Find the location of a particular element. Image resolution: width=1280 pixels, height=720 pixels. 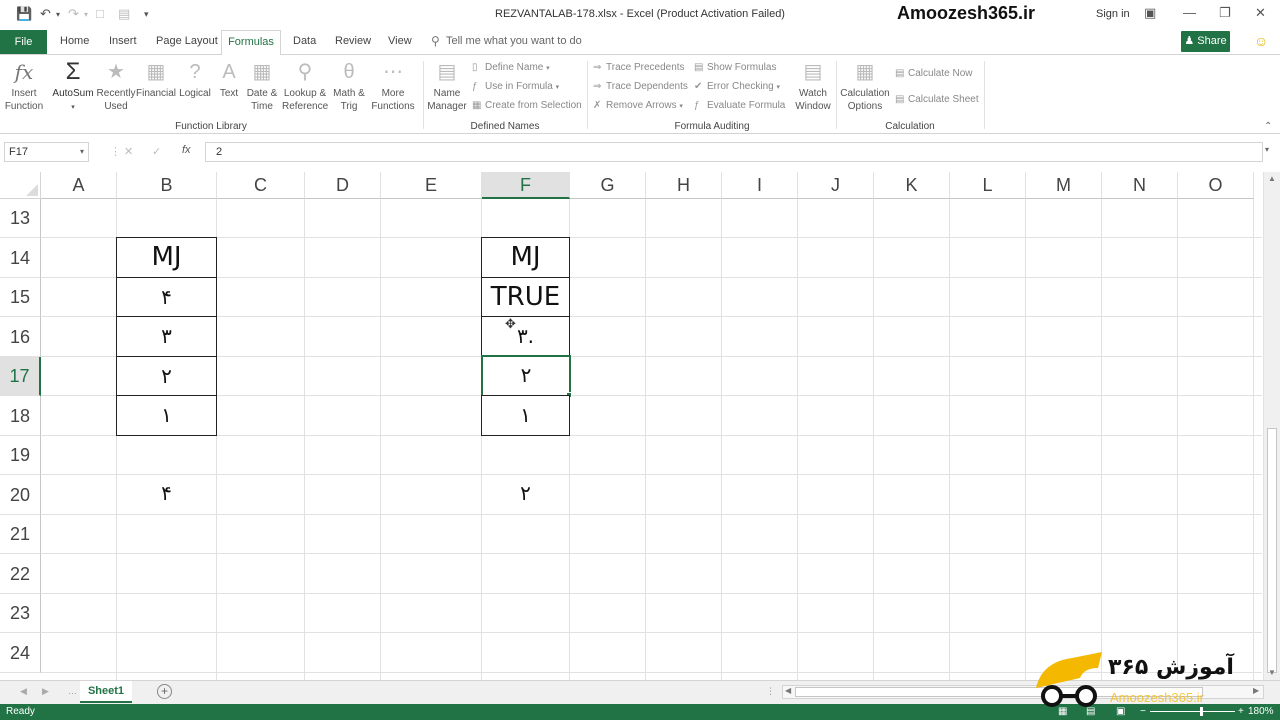

trace-precedents-button: ⇒ Trace Precedents is located at coordinates (639, 67).